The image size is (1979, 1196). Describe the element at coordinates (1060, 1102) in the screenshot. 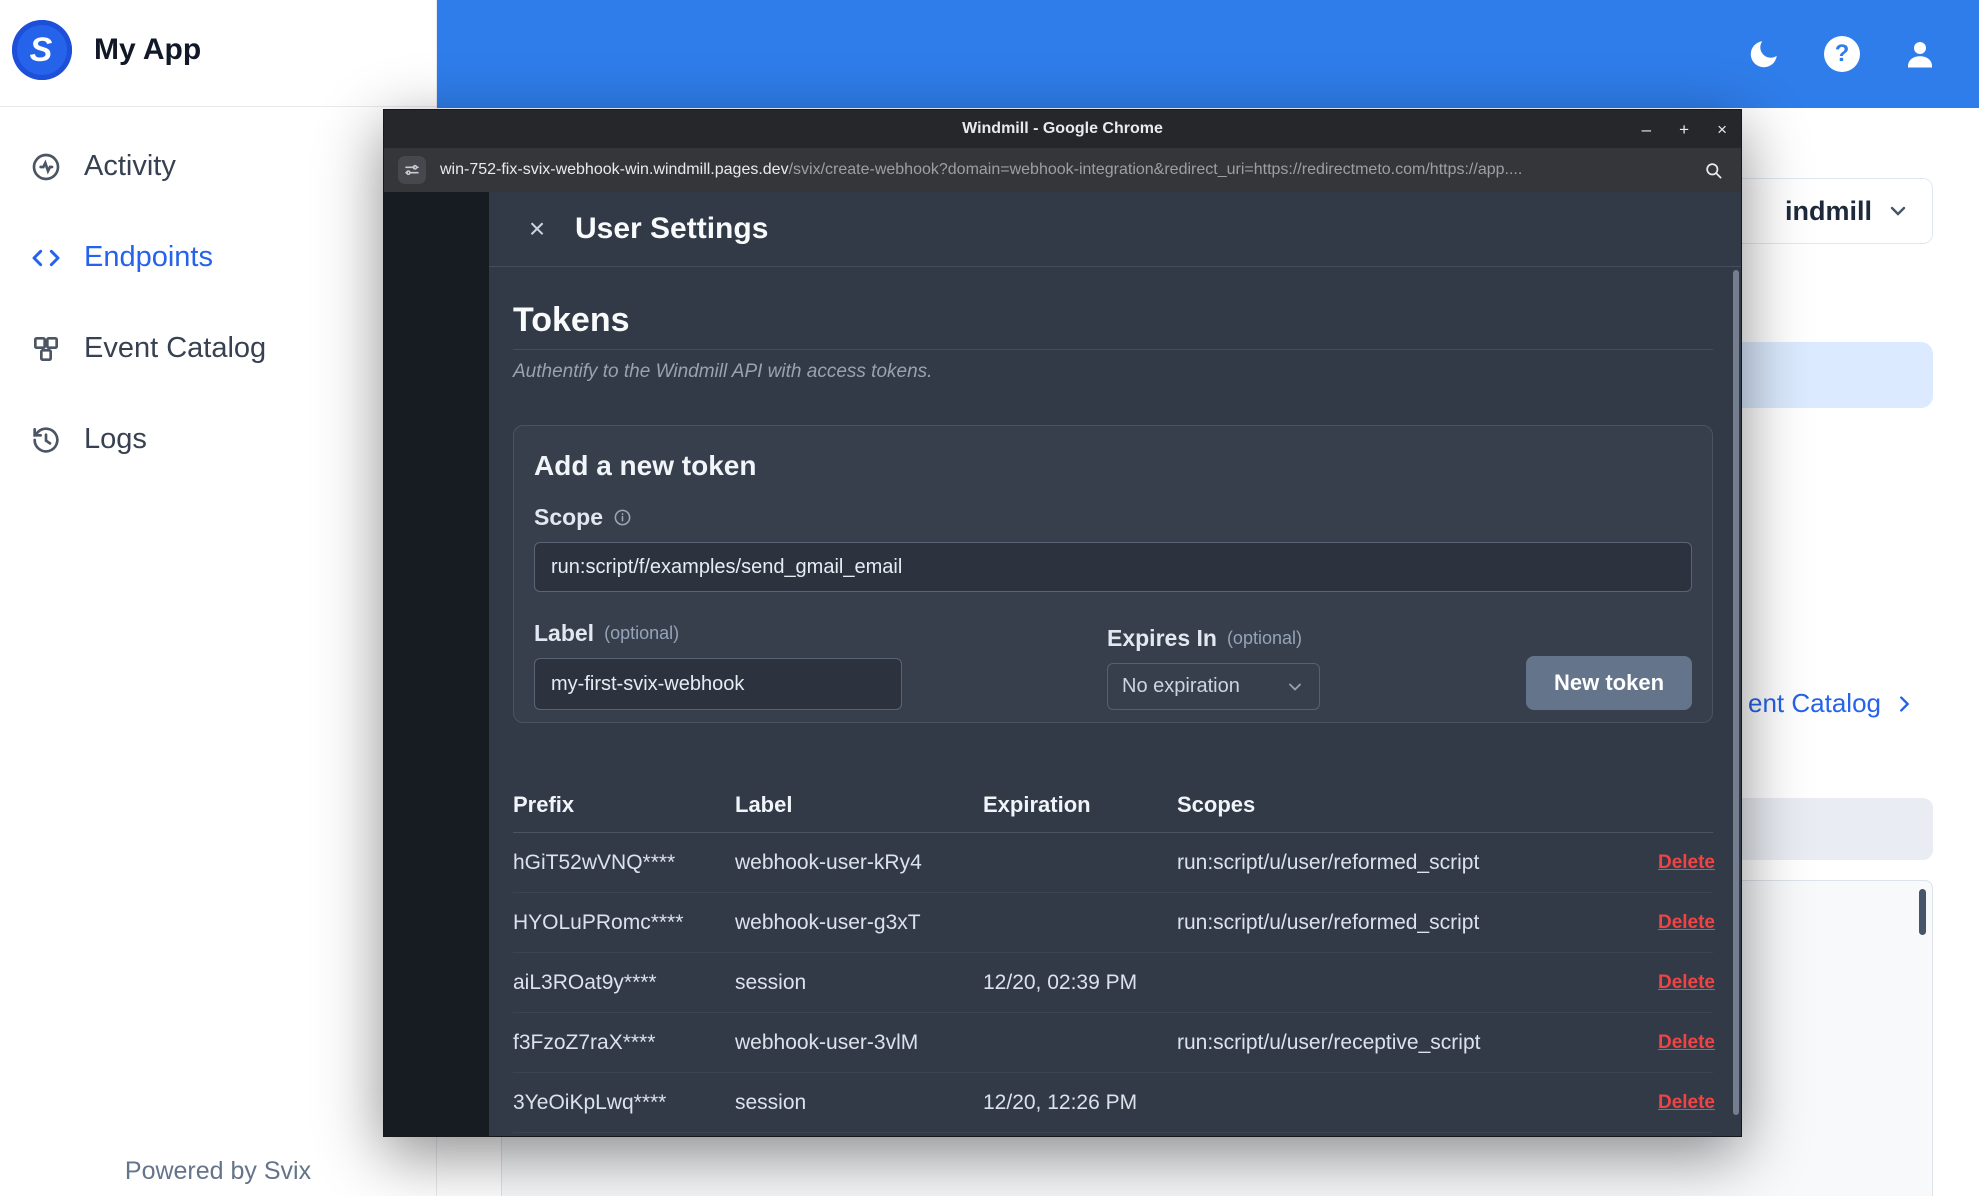

I see `token-expiration: 12/20, 12:26 PM` at that location.